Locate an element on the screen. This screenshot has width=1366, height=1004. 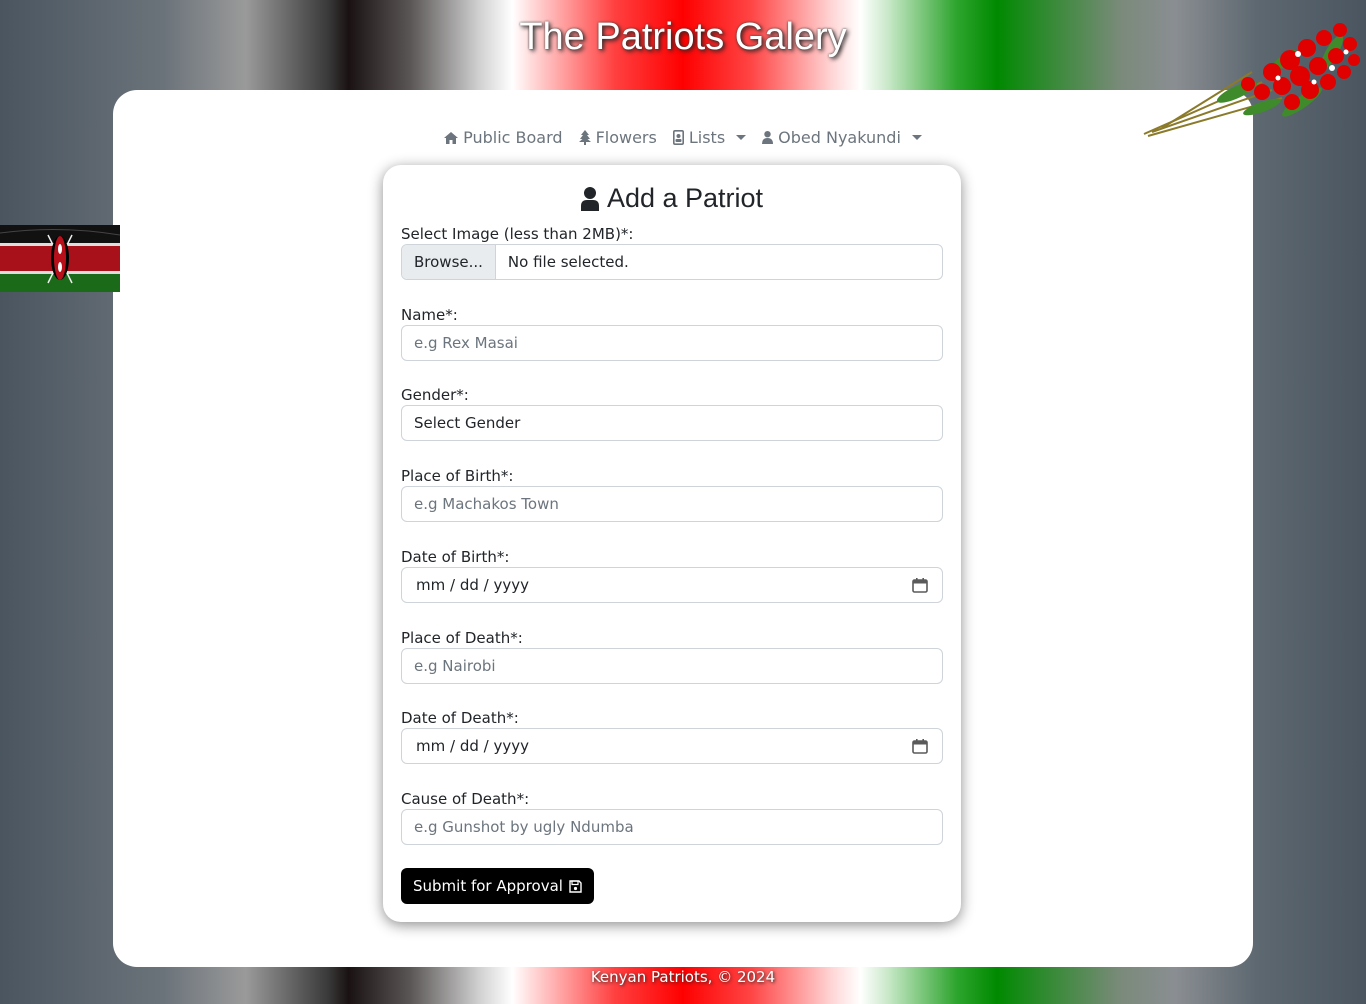
cause-of-death-label: Cause of Death*: is located at coordinates (465, 799).